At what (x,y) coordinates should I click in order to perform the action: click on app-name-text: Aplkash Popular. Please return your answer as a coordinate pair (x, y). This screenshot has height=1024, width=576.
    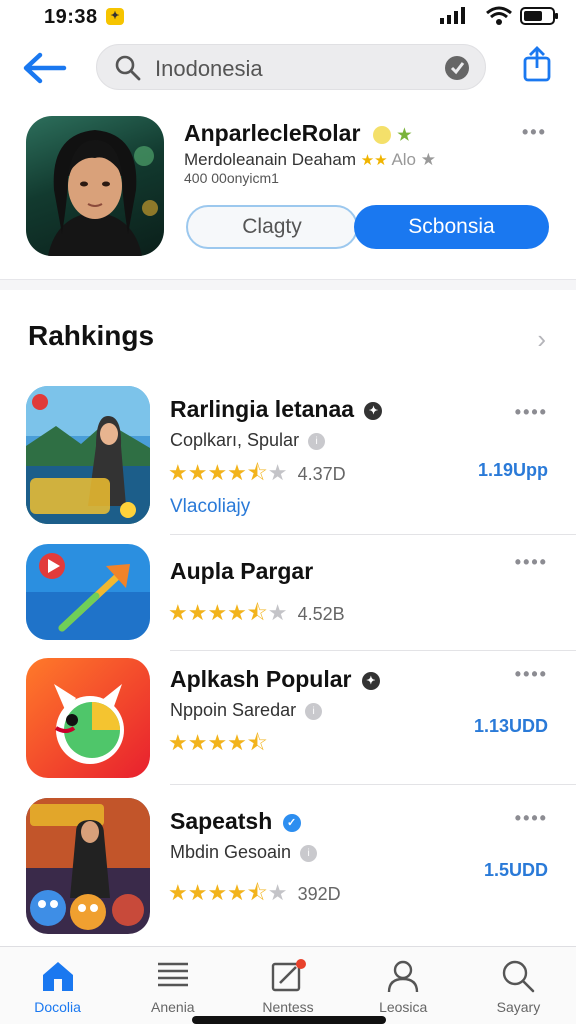
    Looking at the image, I should click on (261, 679).